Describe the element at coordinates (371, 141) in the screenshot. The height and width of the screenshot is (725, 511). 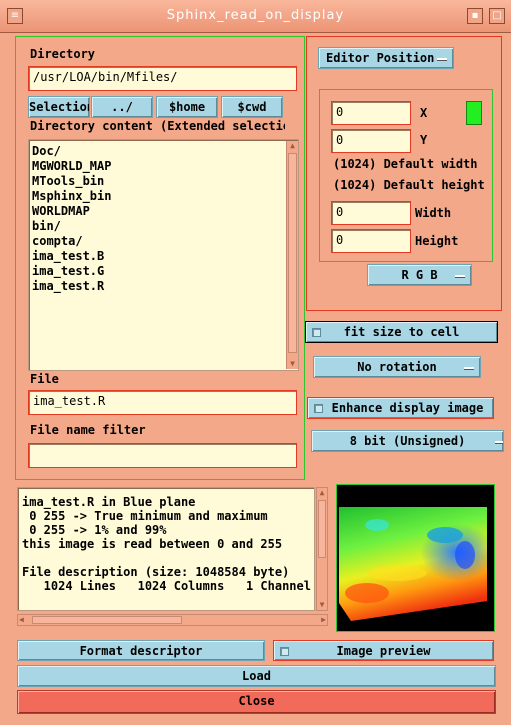
I see `y-input: 0` at that location.